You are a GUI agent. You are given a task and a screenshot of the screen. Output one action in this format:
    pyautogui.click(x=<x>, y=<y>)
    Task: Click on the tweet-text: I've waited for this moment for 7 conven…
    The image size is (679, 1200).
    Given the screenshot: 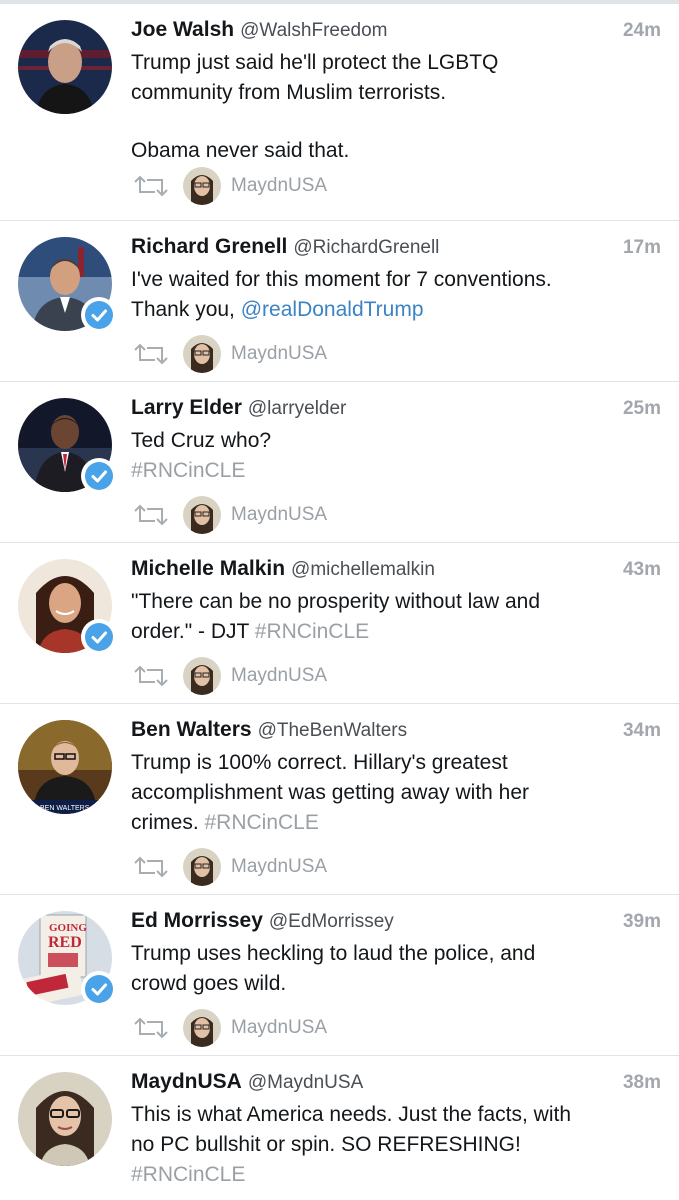 What is the action you would take?
    pyautogui.click(x=396, y=295)
    